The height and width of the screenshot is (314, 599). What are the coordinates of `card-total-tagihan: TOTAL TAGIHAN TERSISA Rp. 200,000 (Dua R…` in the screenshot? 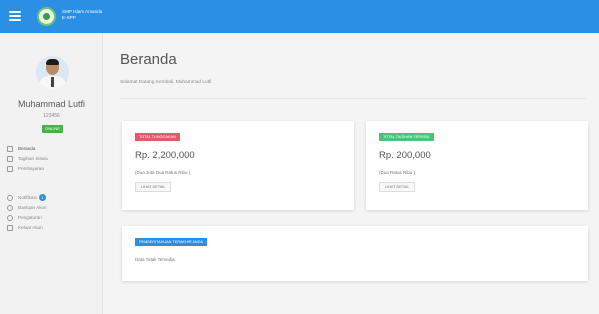 It's located at (477, 165).